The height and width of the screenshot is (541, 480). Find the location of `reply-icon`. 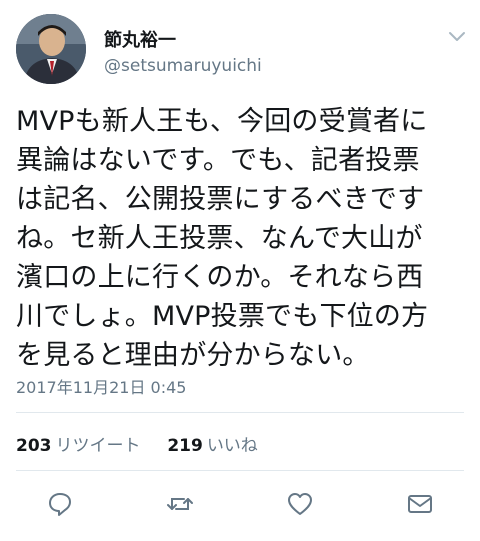

reply-icon is located at coordinates (60, 504).